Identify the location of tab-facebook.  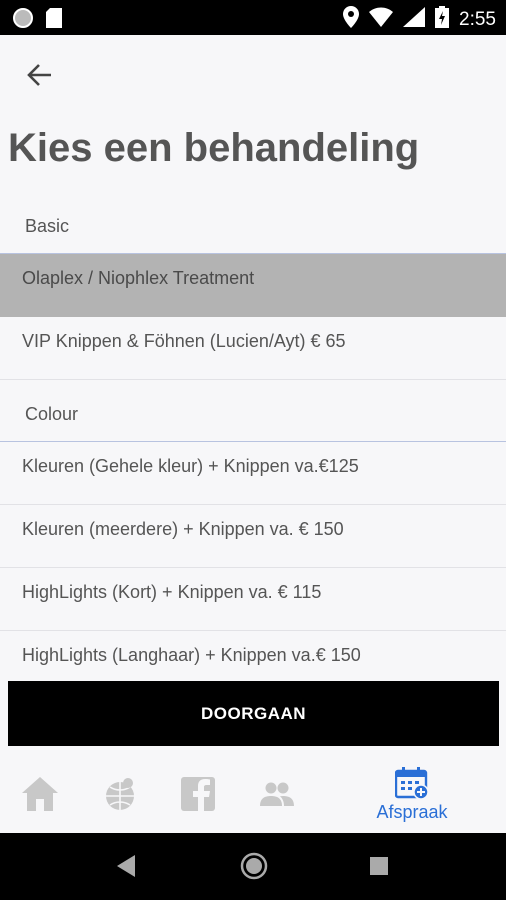
(198, 794).